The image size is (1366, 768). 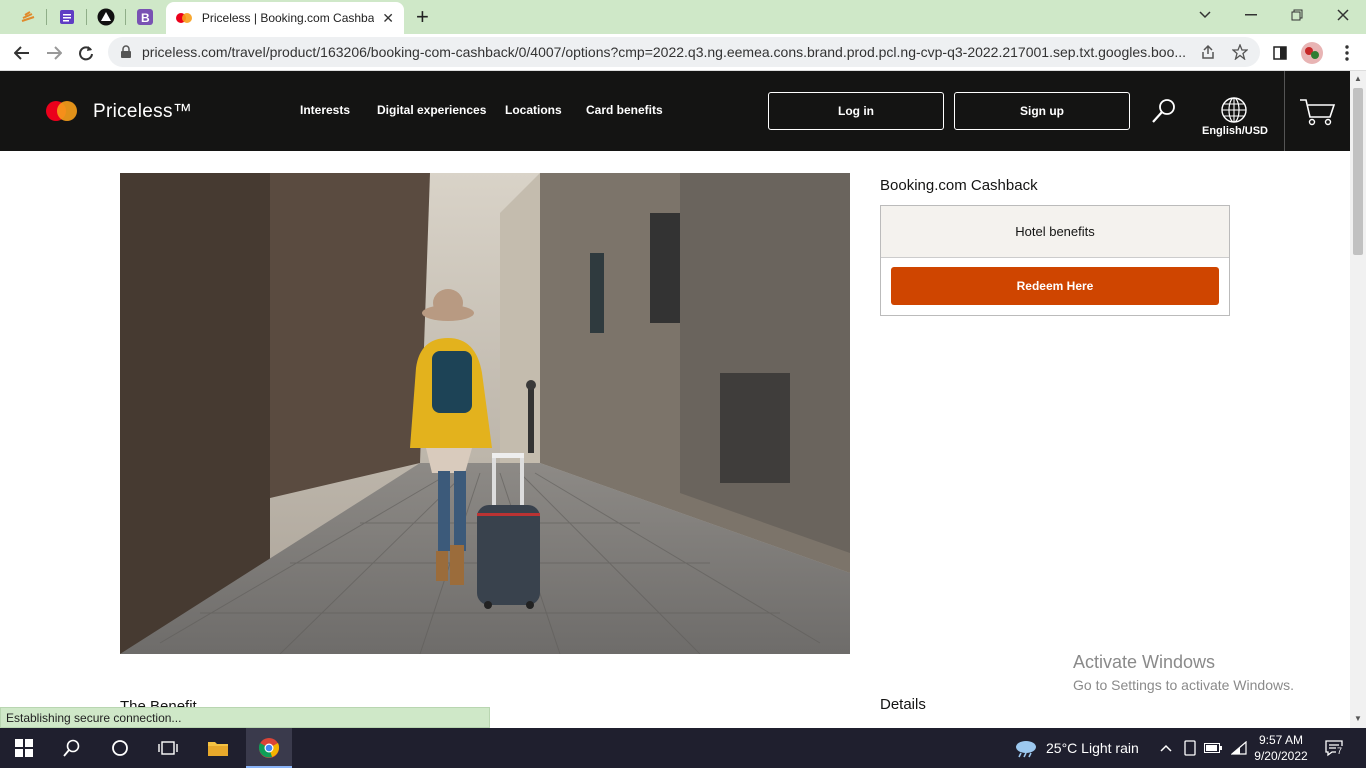 I want to click on wifi-icon, so click(x=1239, y=748).